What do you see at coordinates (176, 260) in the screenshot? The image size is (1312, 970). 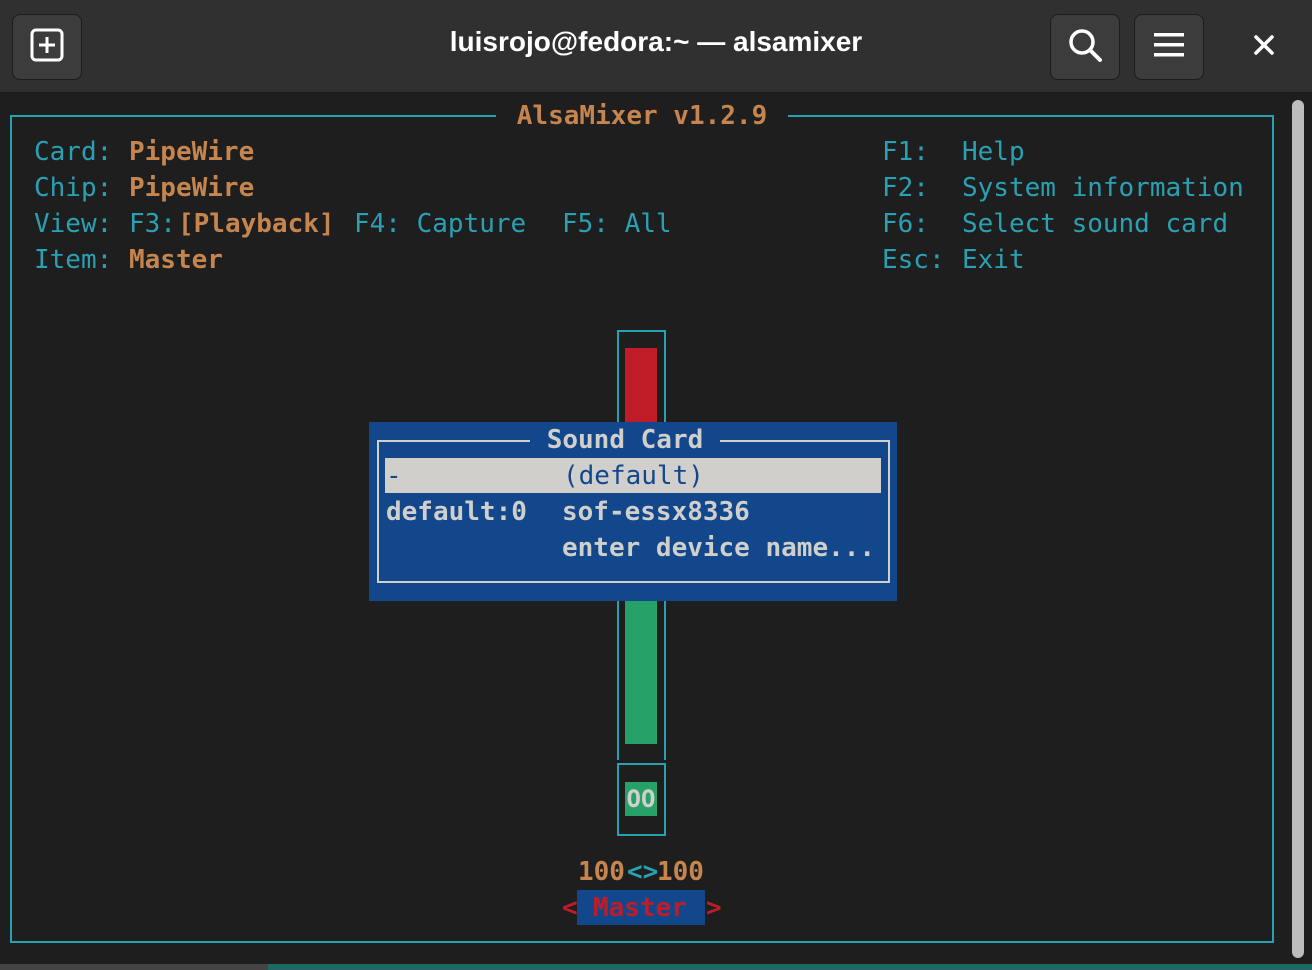 I see `item-value: Master` at bounding box center [176, 260].